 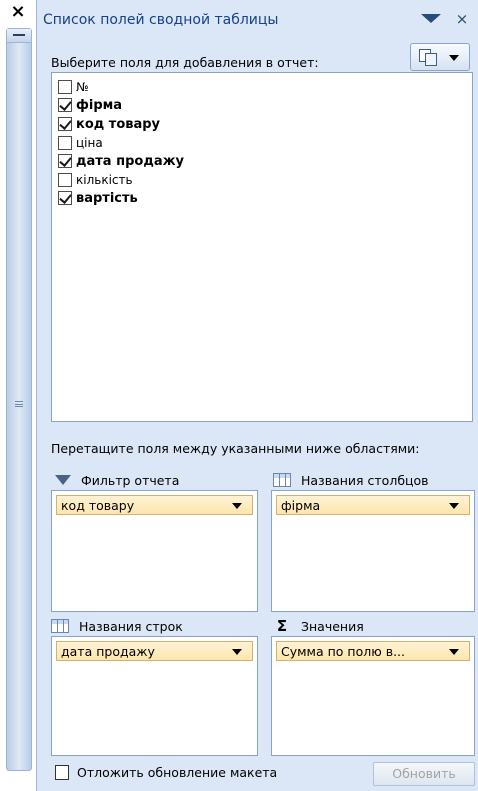 I want to click on filter-area-item: код товару, so click(x=154, y=505).